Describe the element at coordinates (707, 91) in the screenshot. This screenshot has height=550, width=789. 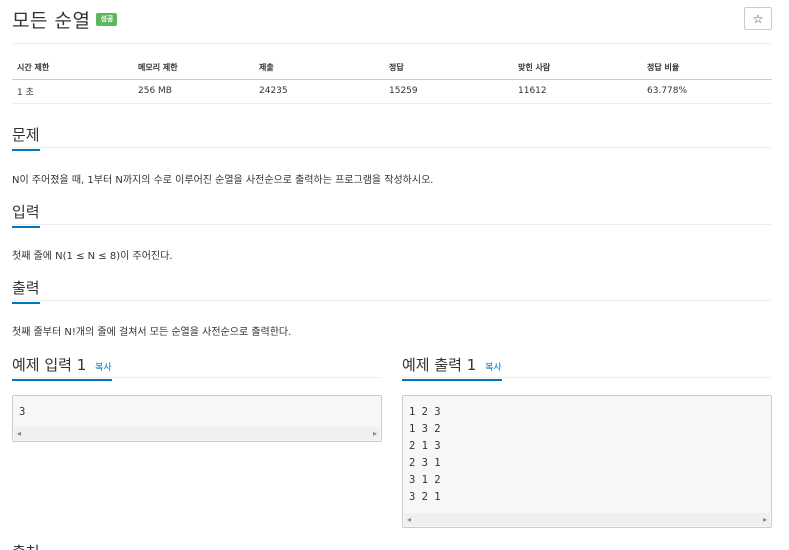
I see `cell-accept-ratio: 63.778%` at that location.